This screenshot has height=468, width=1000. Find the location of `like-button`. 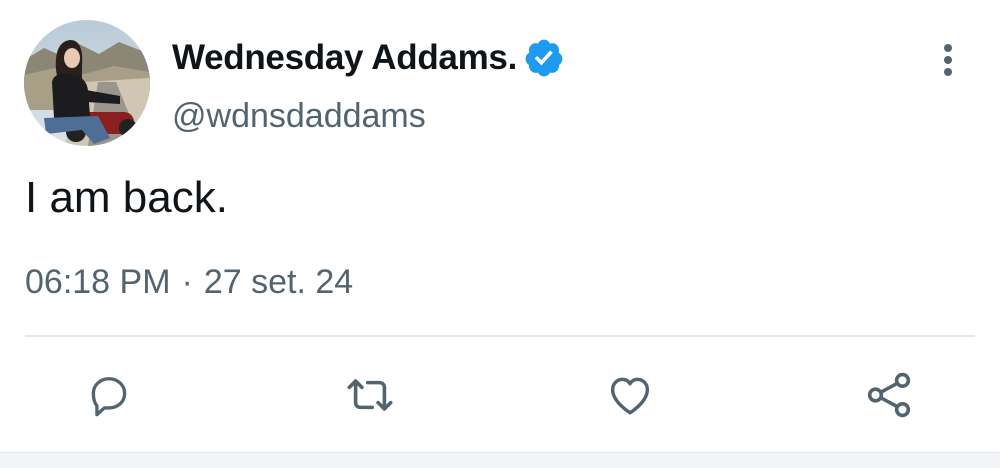

like-button is located at coordinates (630, 395).